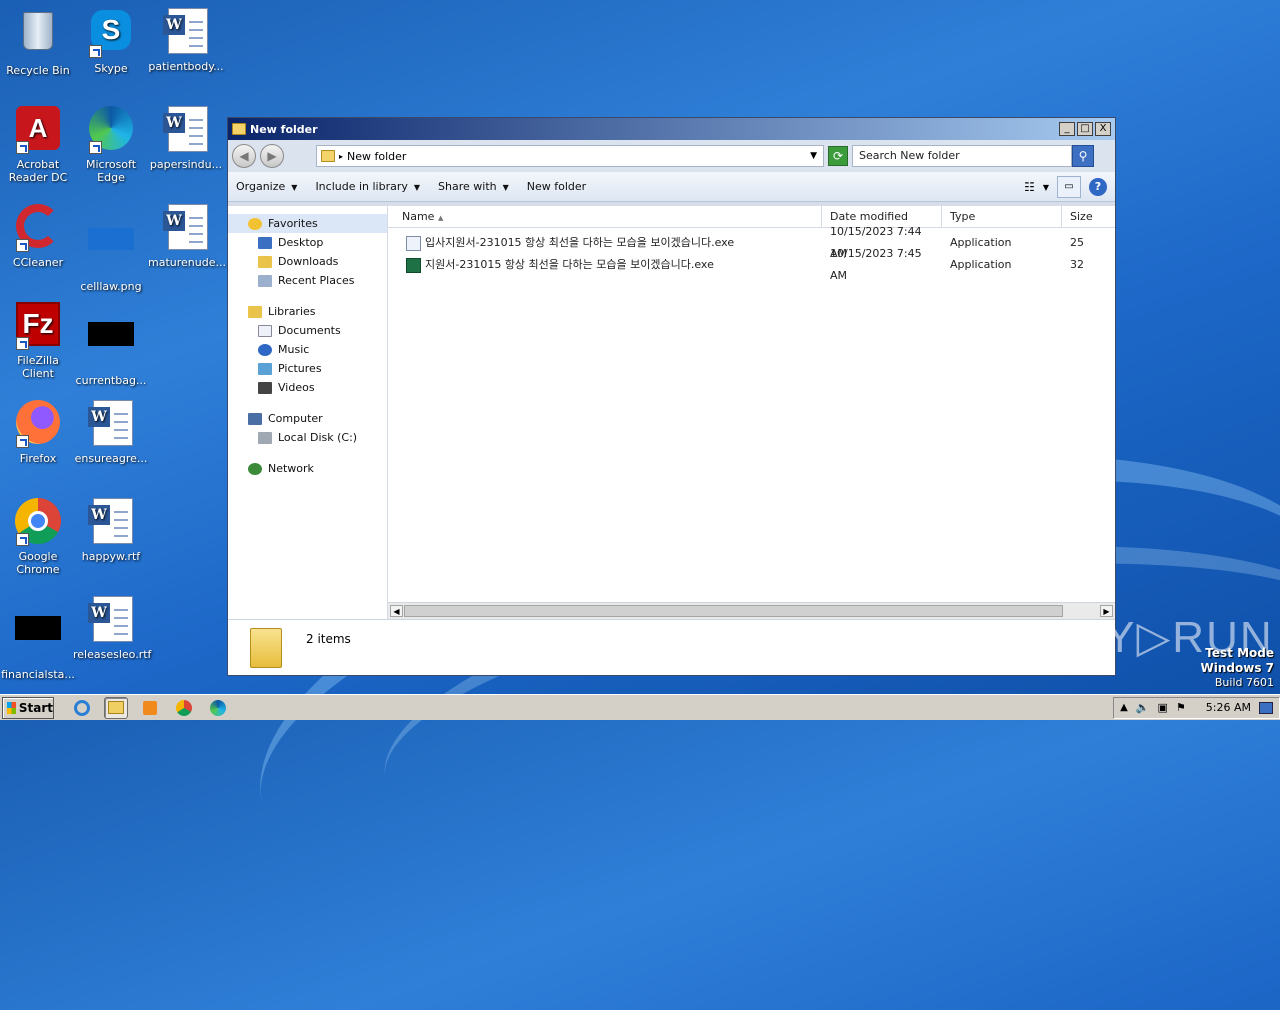 This screenshot has height=1010, width=1280. What do you see at coordinates (112, 628) in the screenshot?
I see `desktop-icon-releasesleo: W releasesleo.rtf` at bounding box center [112, 628].